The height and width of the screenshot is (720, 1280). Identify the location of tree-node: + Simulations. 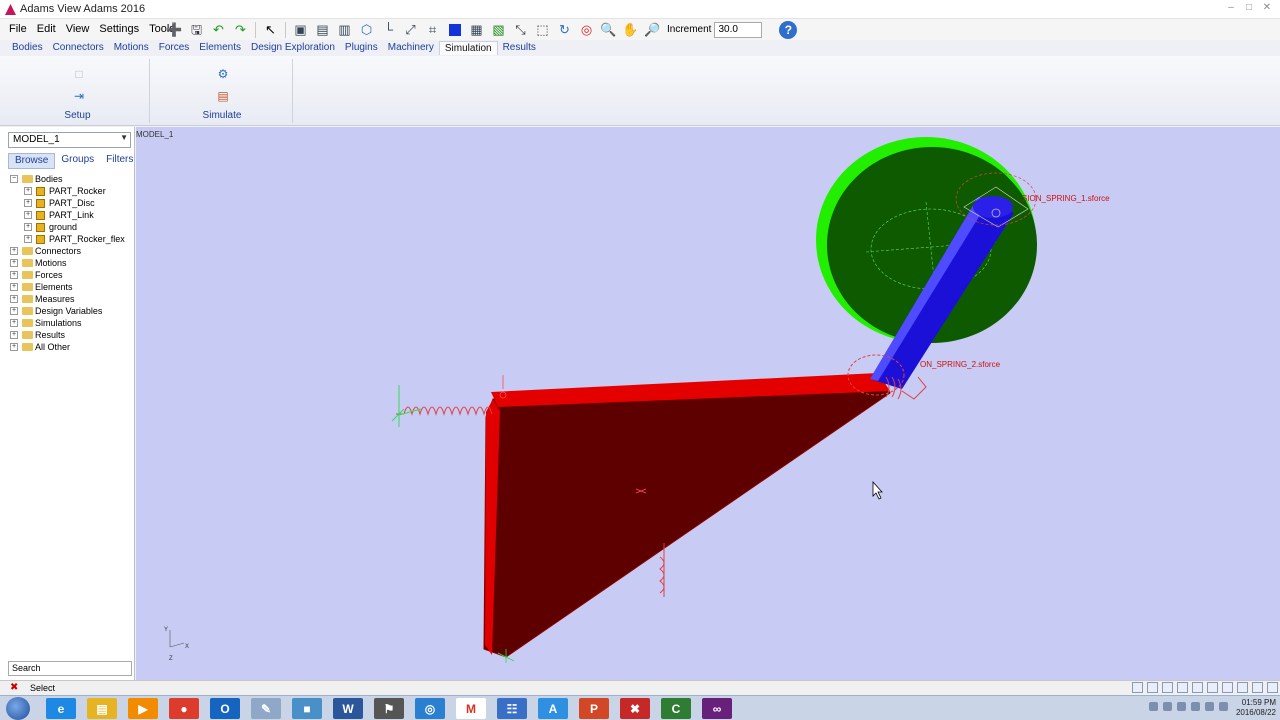
(70, 323).